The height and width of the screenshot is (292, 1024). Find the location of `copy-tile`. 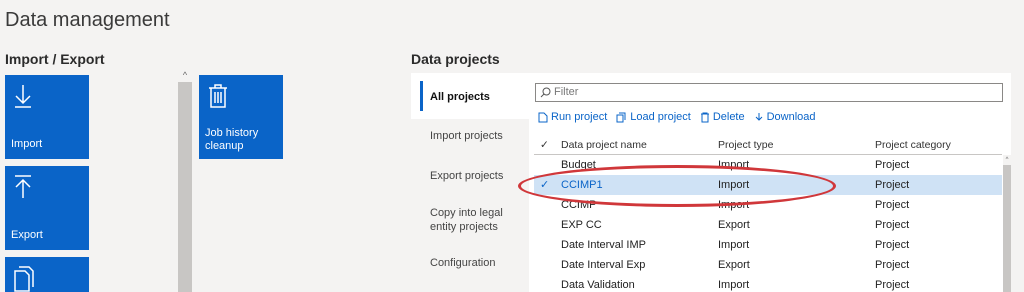

copy-tile is located at coordinates (47, 274).